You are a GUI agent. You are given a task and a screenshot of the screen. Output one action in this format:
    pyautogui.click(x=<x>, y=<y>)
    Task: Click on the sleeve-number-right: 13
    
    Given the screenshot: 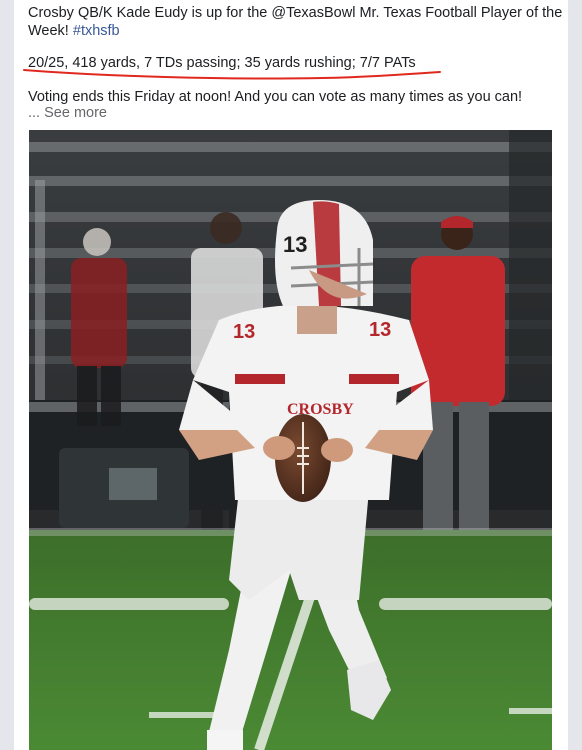 What is the action you would take?
    pyautogui.click(x=380, y=330)
    